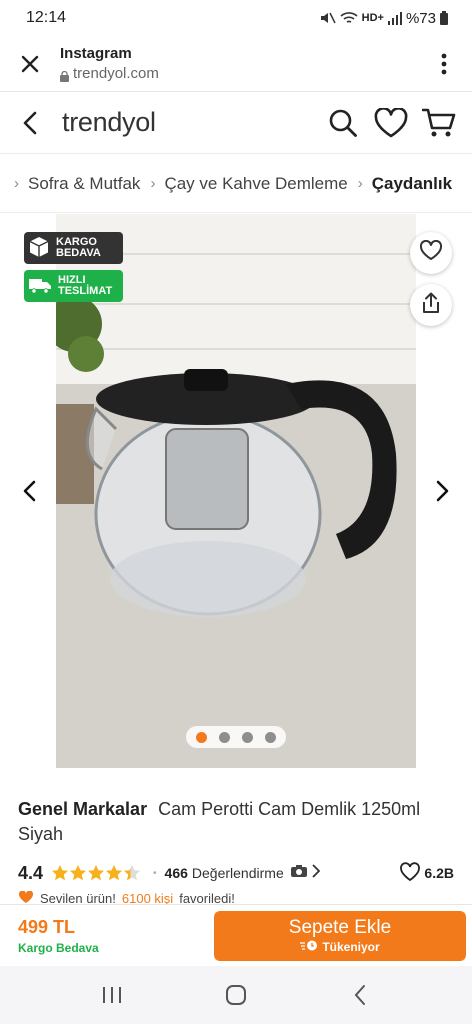 The image size is (472, 1024). Describe the element at coordinates (26, 898) in the screenshot. I see `orange-heart-icon` at that location.